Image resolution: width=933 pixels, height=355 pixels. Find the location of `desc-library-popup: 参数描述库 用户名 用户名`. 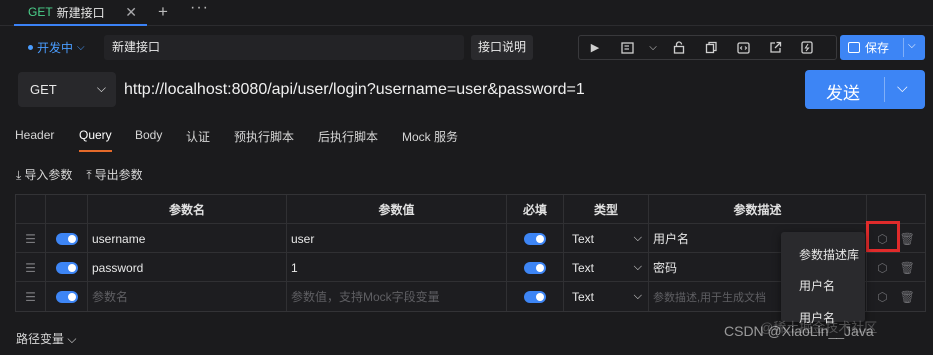

desc-library-popup: 参数描述库 用户名 用户名 is located at coordinates (823, 278).